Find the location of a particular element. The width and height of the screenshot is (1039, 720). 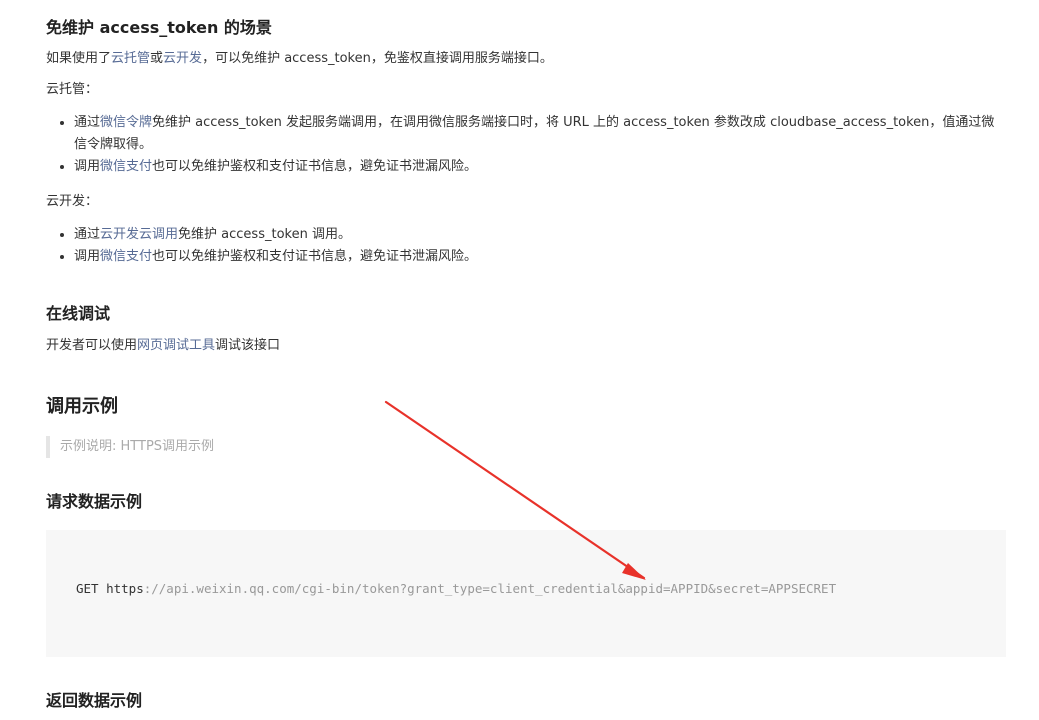

debug-pre-text: 开发者可以使用 is located at coordinates (92, 345).